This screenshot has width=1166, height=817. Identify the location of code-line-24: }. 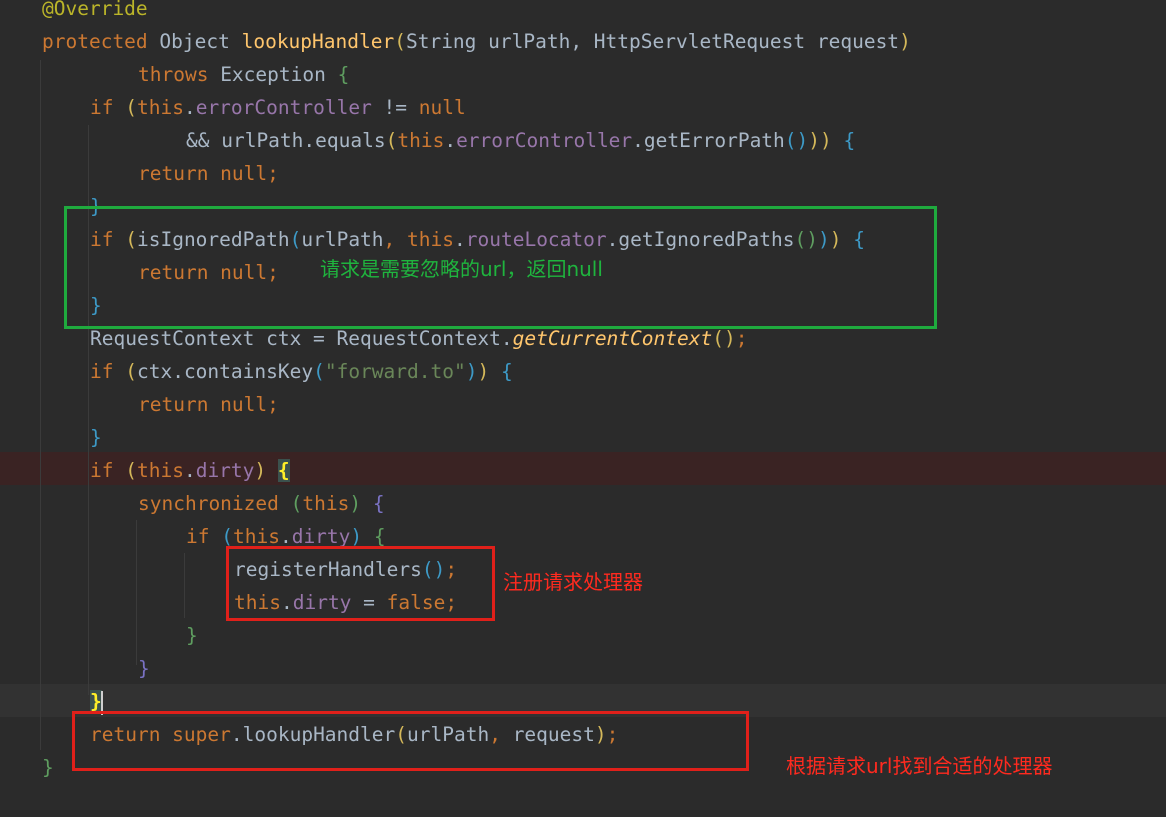
(27, 767).